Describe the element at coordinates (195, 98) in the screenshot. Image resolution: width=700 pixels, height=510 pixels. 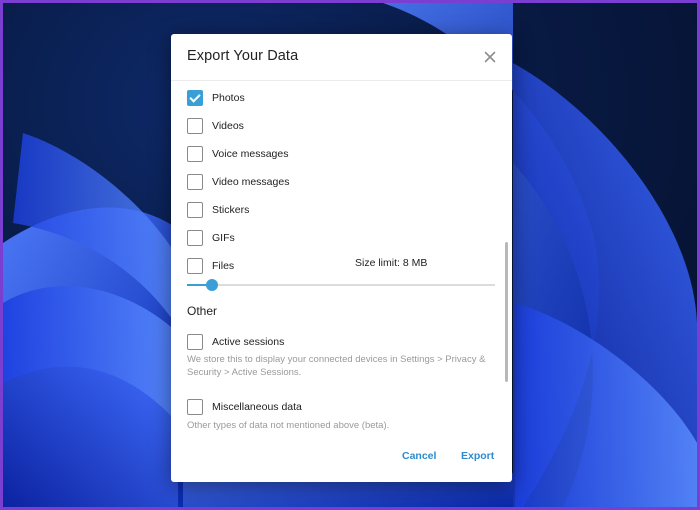
I see `photos-checkbox` at that location.